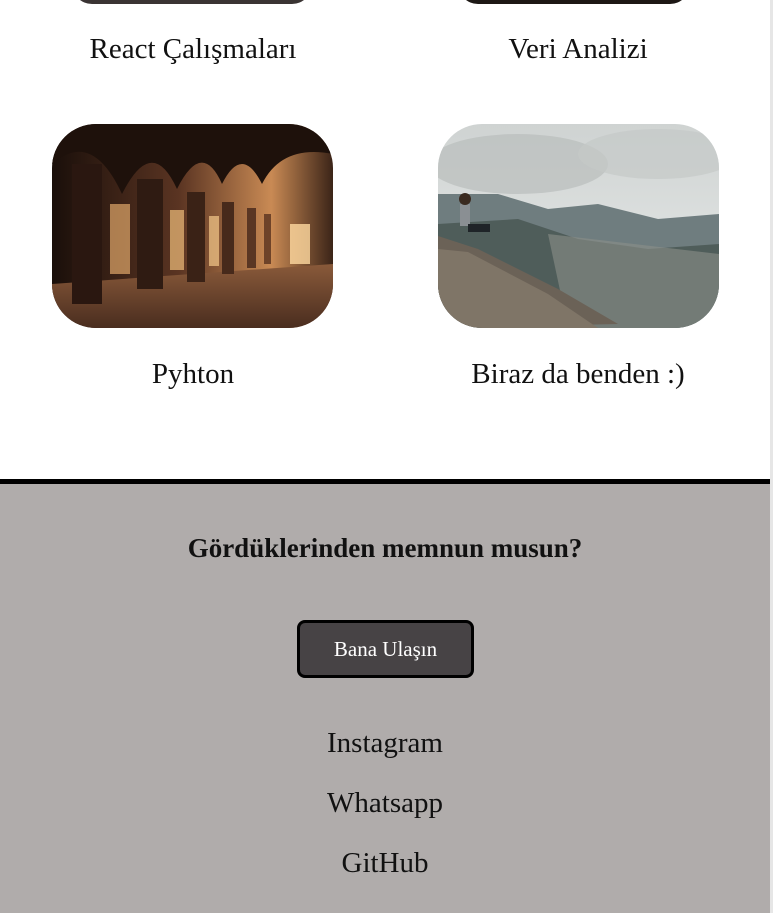 Image resolution: width=773 pixels, height=913 pixels. What do you see at coordinates (385, 743) in the screenshot?
I see `instagram-link: Instagram` at bounding box center [385, 743].